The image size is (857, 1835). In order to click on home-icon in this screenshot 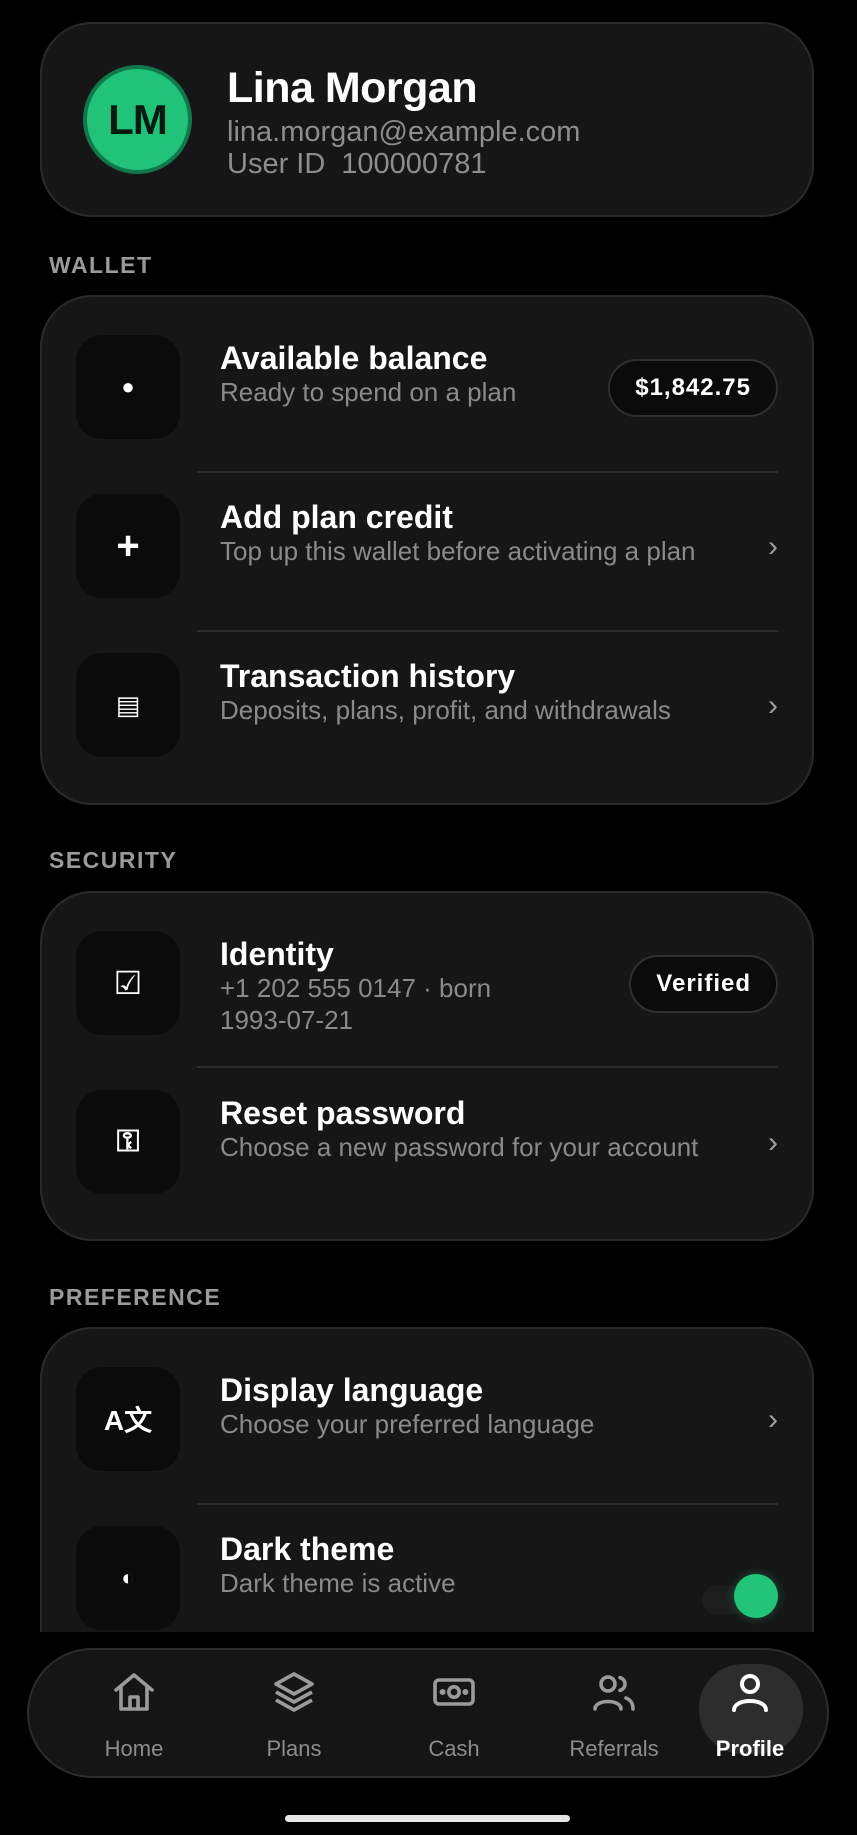, I will do `click(134, 1693)`.